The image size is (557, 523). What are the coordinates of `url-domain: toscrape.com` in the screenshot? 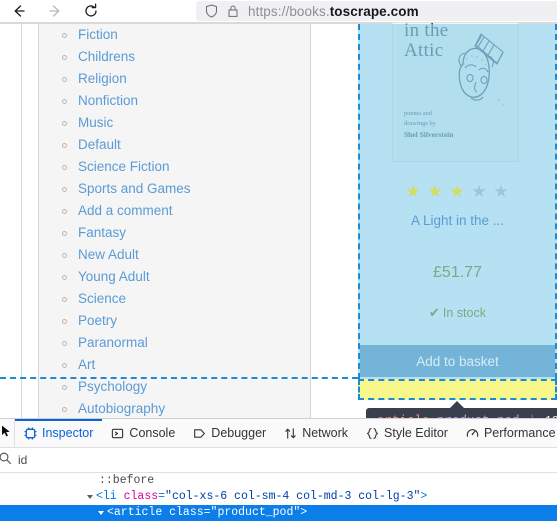 It's located at (374, 11).